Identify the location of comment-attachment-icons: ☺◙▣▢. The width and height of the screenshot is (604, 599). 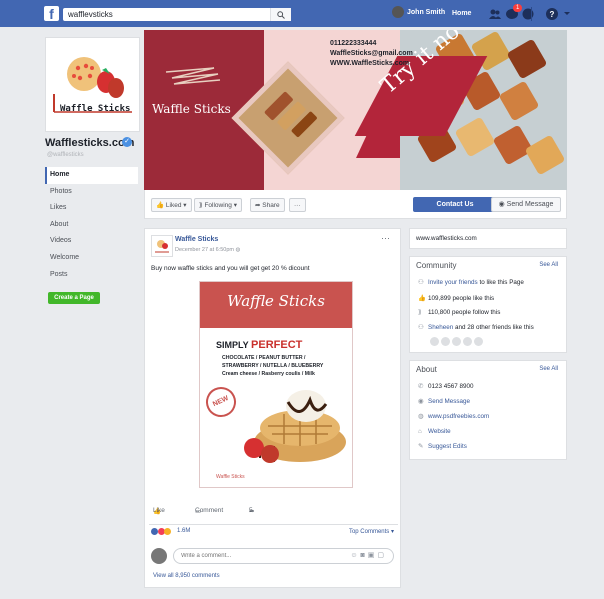
(368, 555).